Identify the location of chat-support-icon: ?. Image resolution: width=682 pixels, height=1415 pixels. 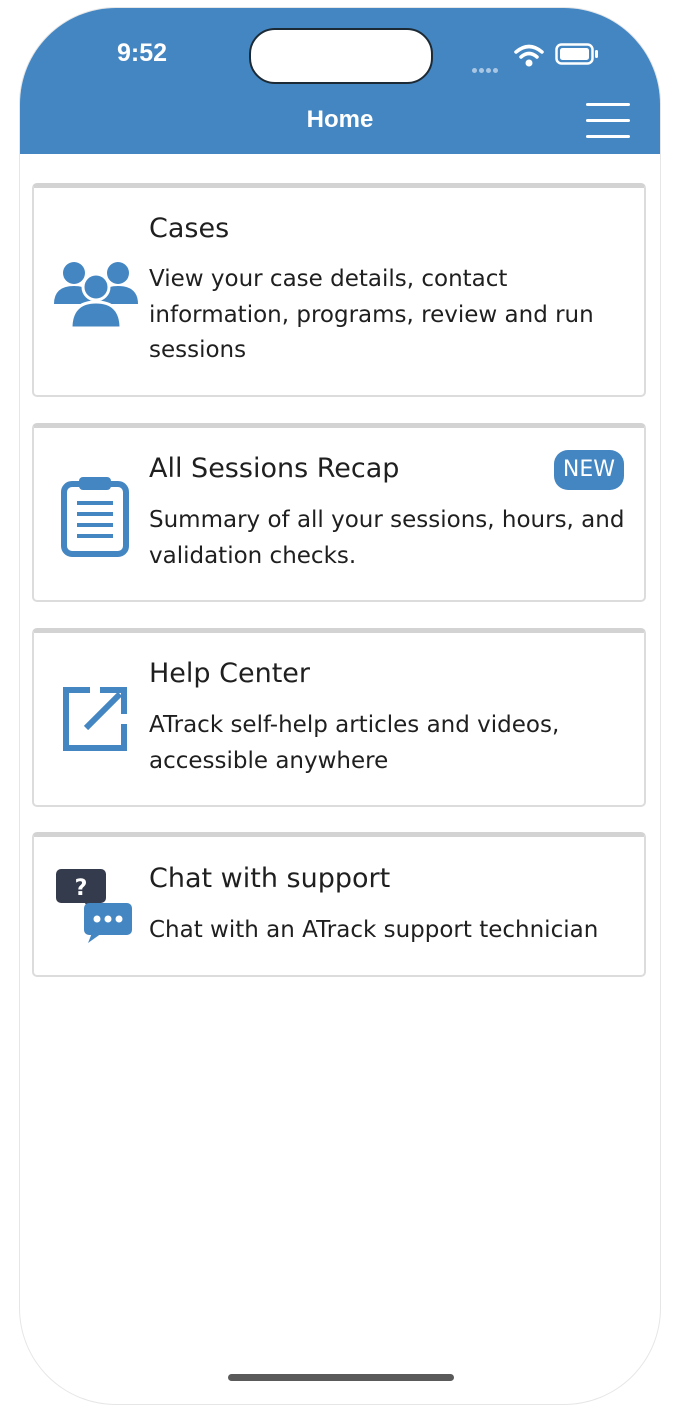
(94, 909).